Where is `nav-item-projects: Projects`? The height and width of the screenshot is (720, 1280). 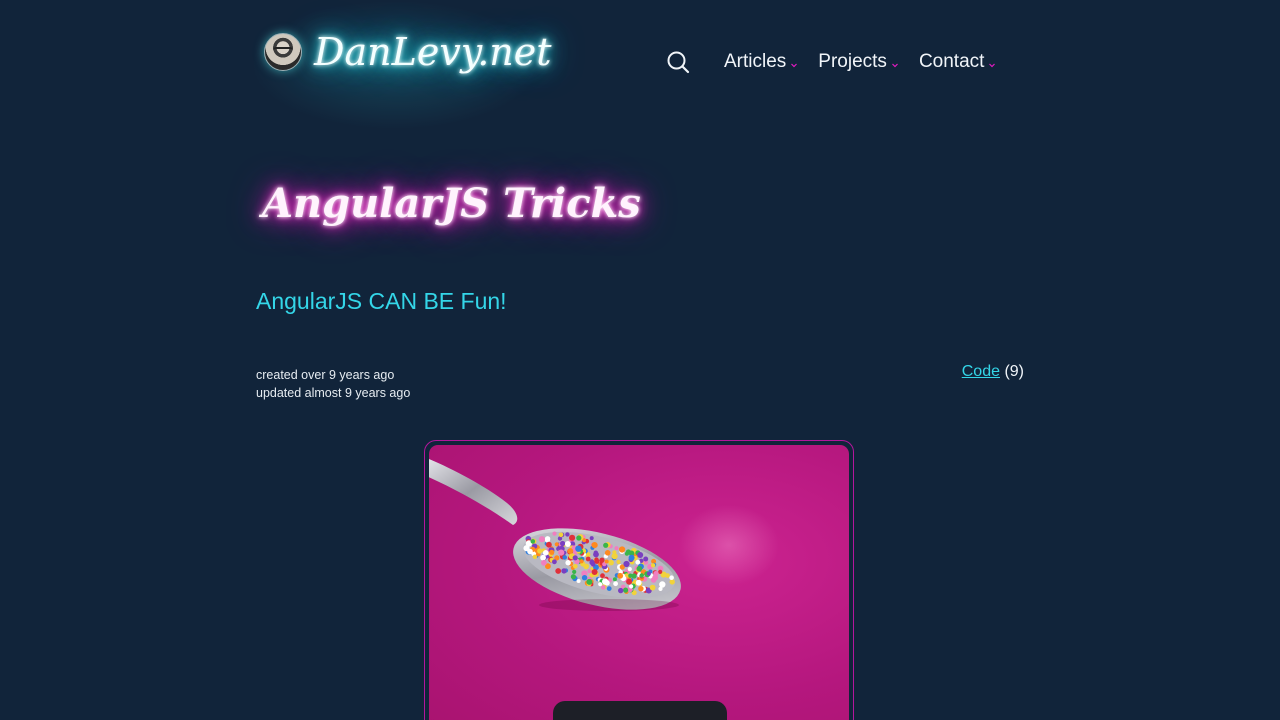 nav-item-projects: Projects is located at coordinates (858, 62).